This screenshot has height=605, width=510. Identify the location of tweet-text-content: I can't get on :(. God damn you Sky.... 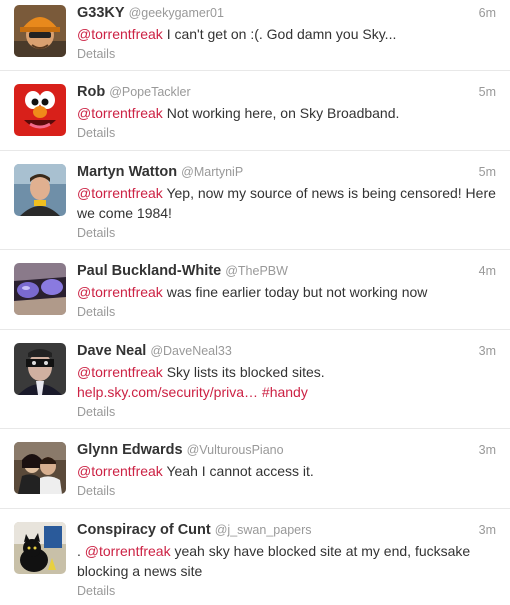
(279, 34).